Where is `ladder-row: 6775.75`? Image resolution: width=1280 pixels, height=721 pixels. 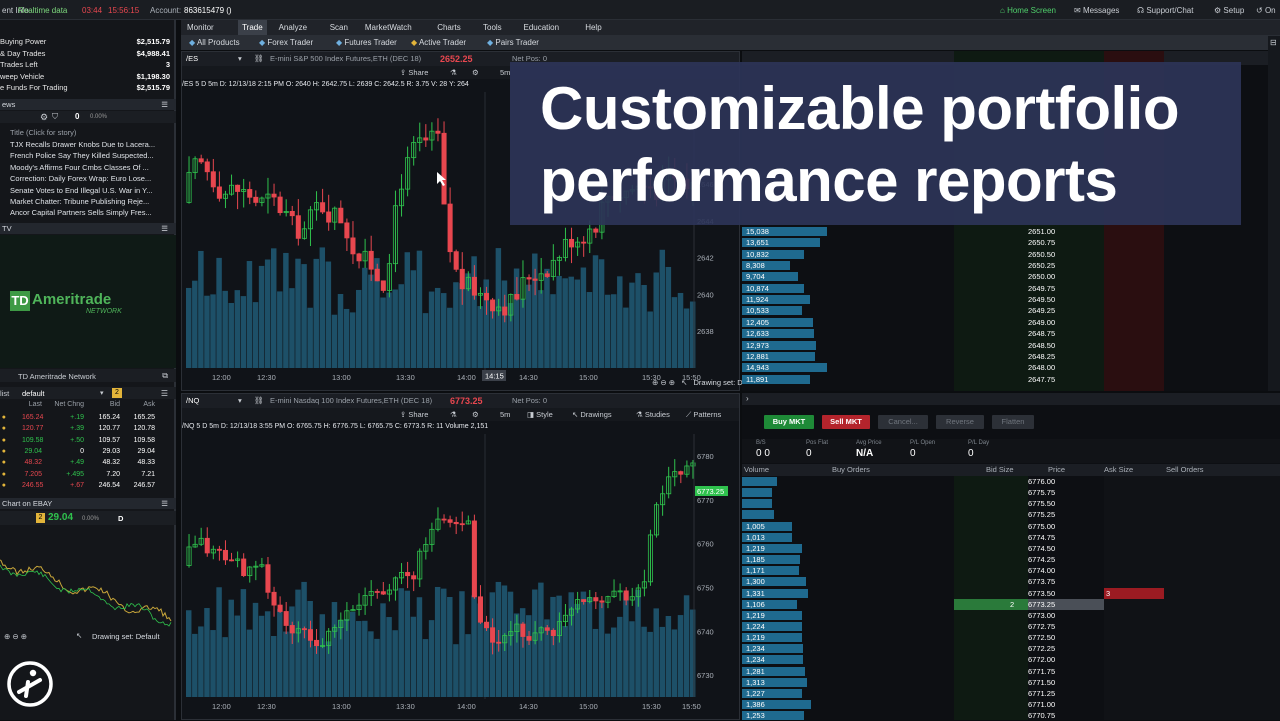
ladder-row: 6775.75 is located at coordinates (1011, 492).